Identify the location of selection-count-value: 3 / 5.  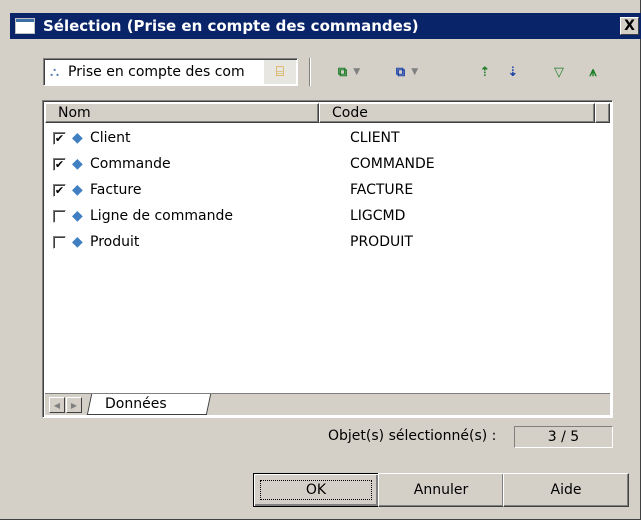
(563, 437).